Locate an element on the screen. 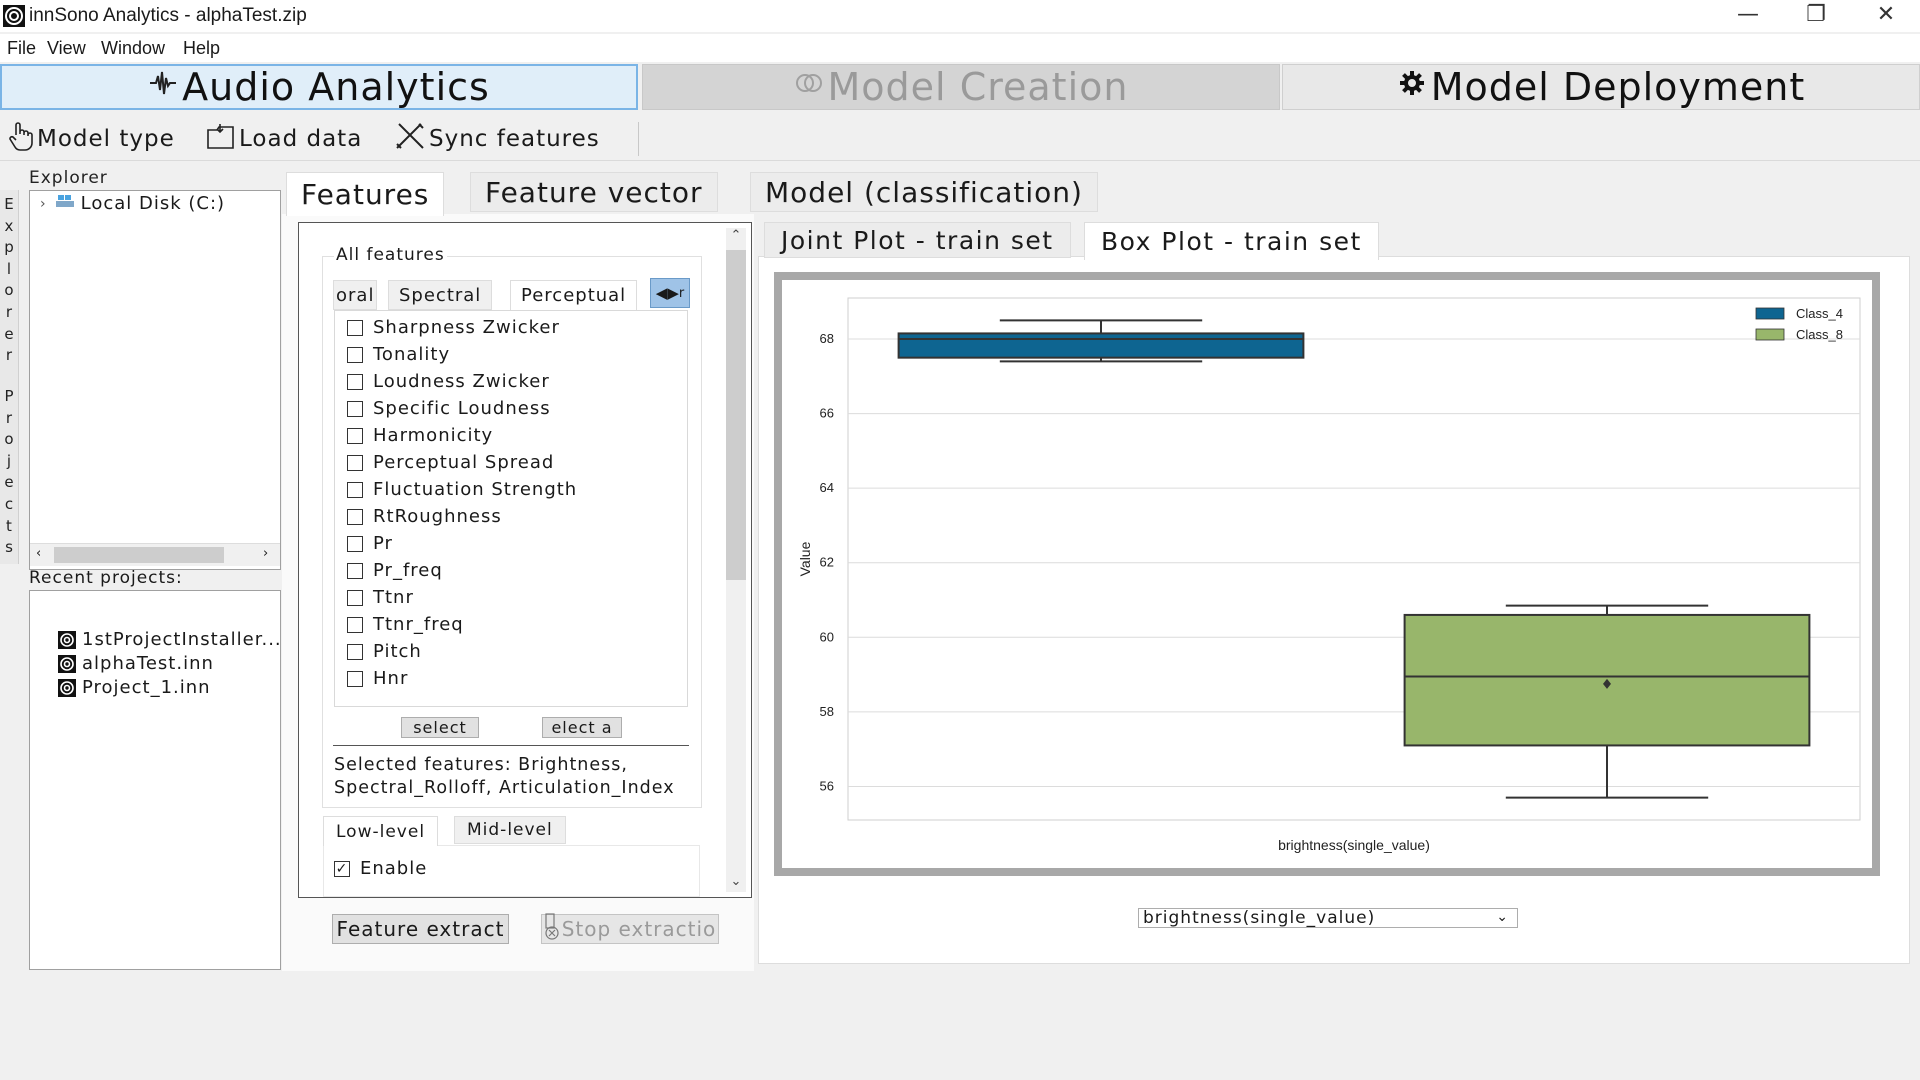  enable-checkbox: ✓ is located at coordinates (342, 868).